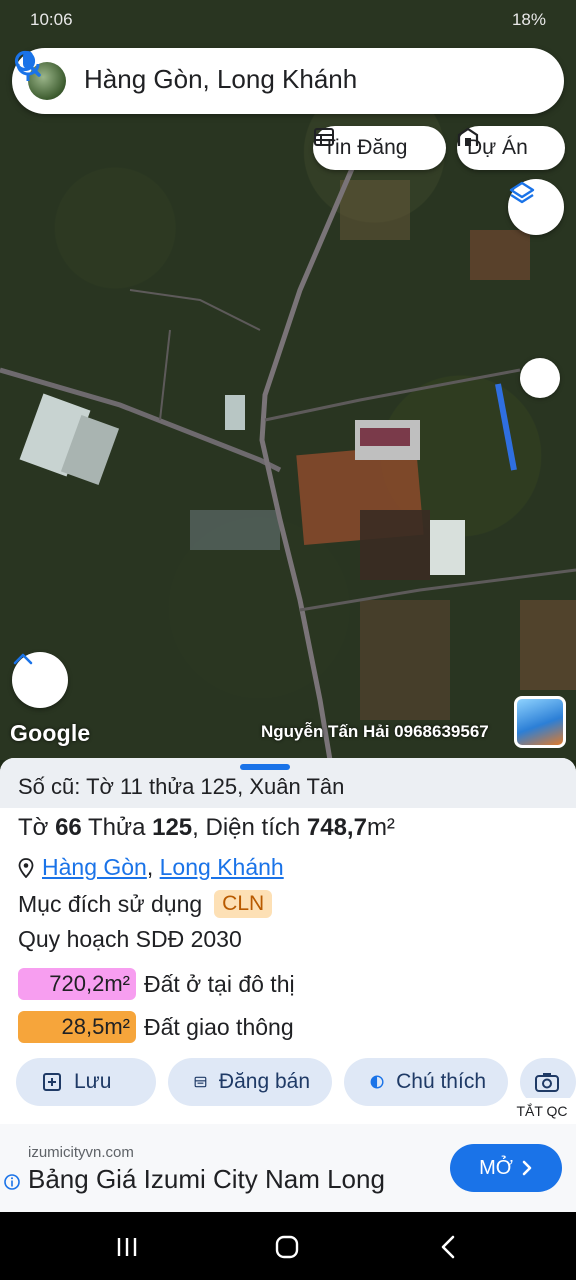 The image size is (576, 1280). Describe the element at coordinates (522, 192) in the screenshot. I see `layers-icon` at that location.